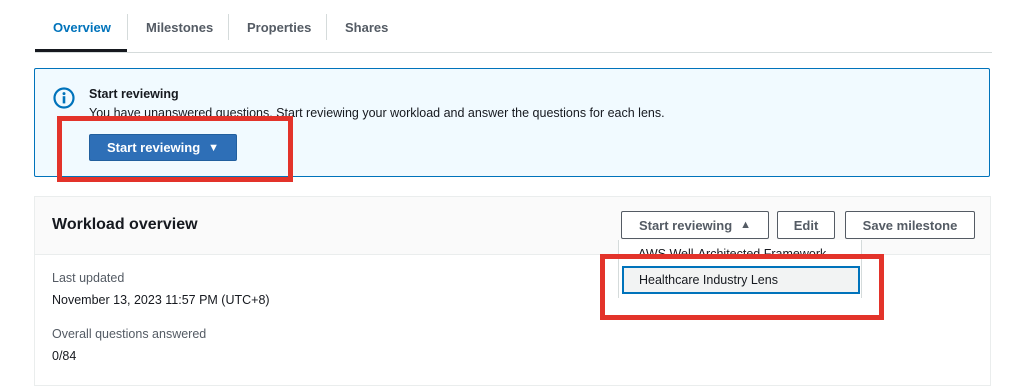 The height and width of the screenshot is (386, 1024). I want to click on tab-properties: Properties, so click(279, 28).